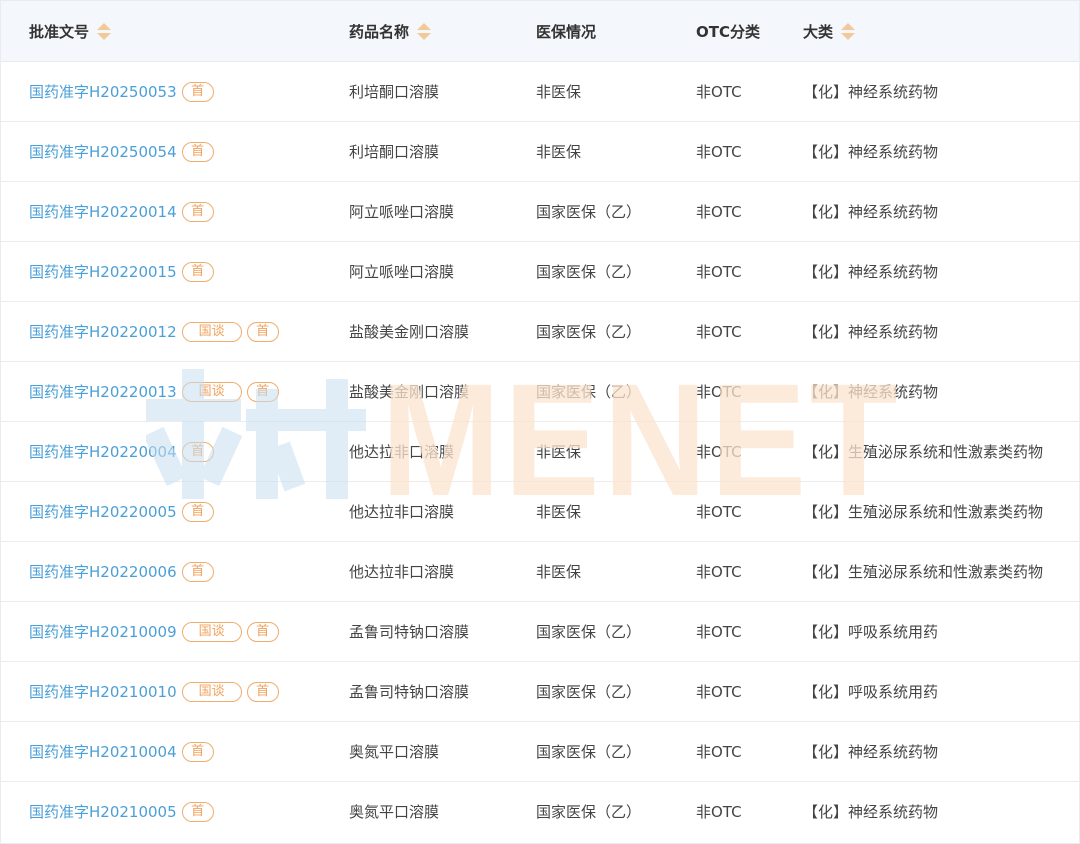 The image size is (1080, 844). I want to click on column-header-label: 医保情况, so click(566, 31).